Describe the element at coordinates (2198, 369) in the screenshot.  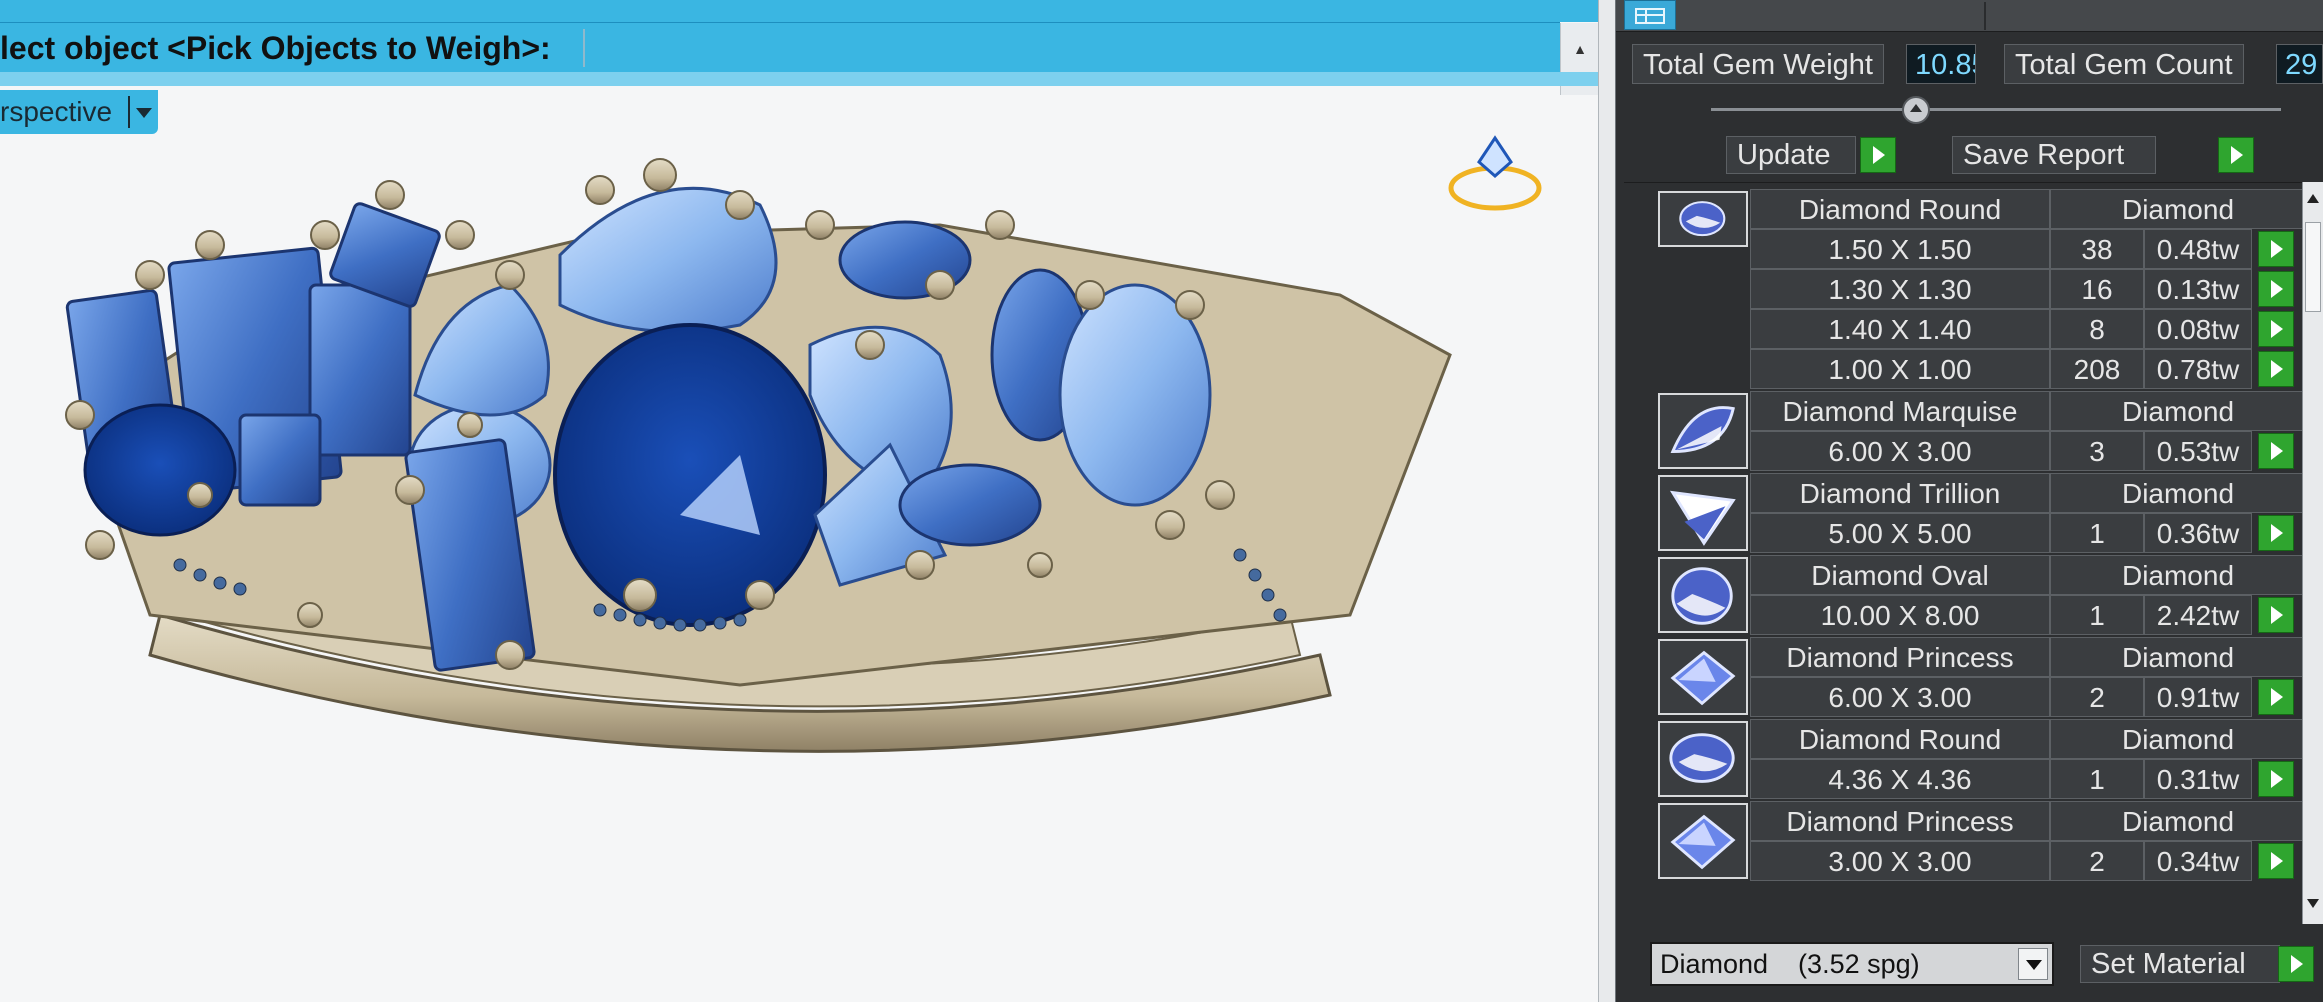
I see `gem-weight: 0.78tw` at that location.